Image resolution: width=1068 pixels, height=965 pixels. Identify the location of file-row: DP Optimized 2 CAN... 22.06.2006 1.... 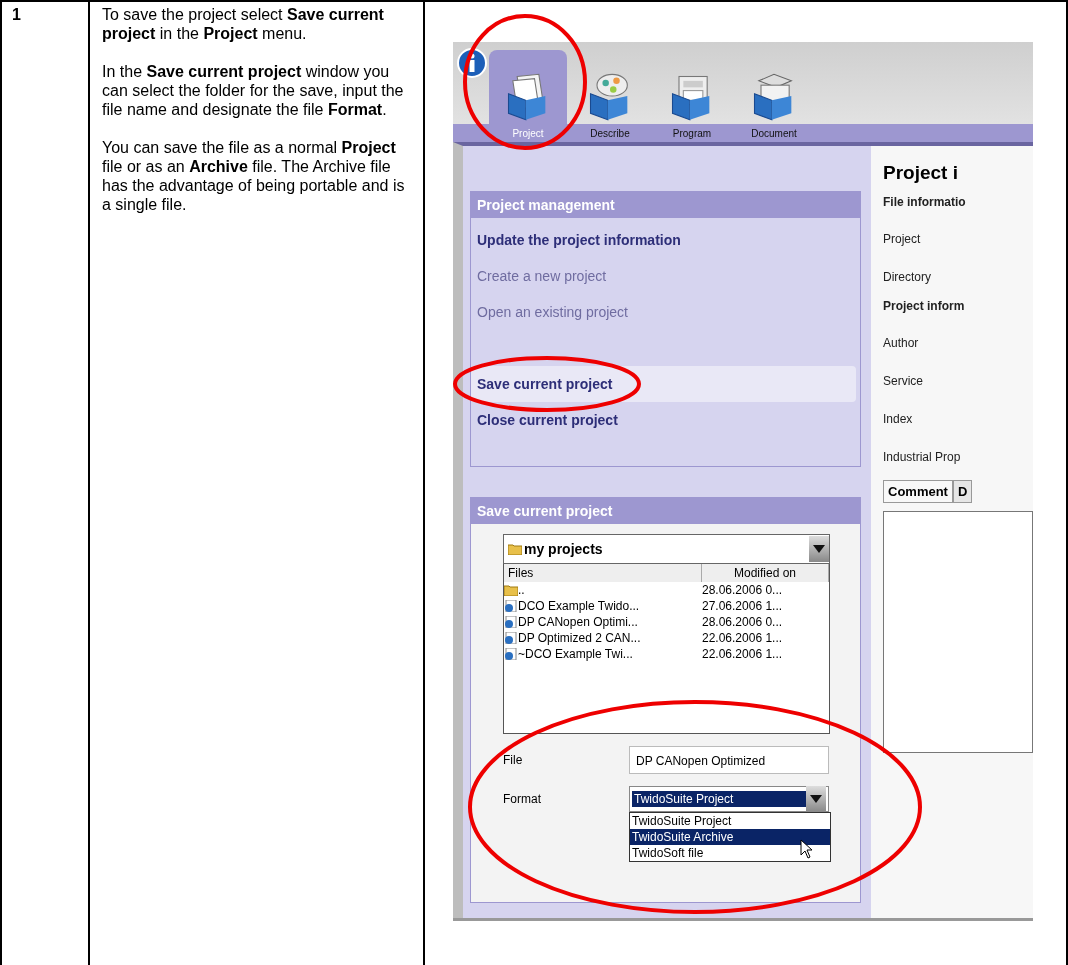
(666, 638).